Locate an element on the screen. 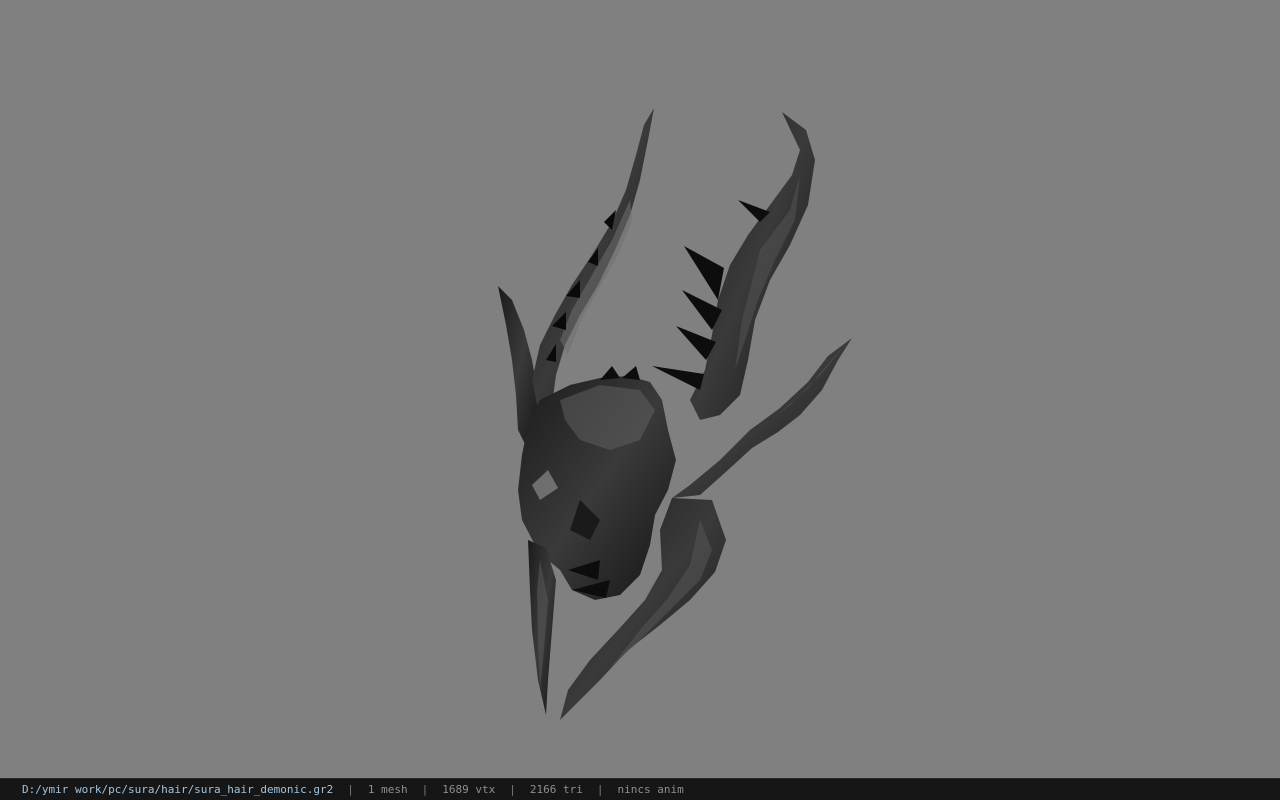 Image resolution: width=1280 pixels, height=800 pixels. animation-status: nincs anim is located at coordinates (650, 789).